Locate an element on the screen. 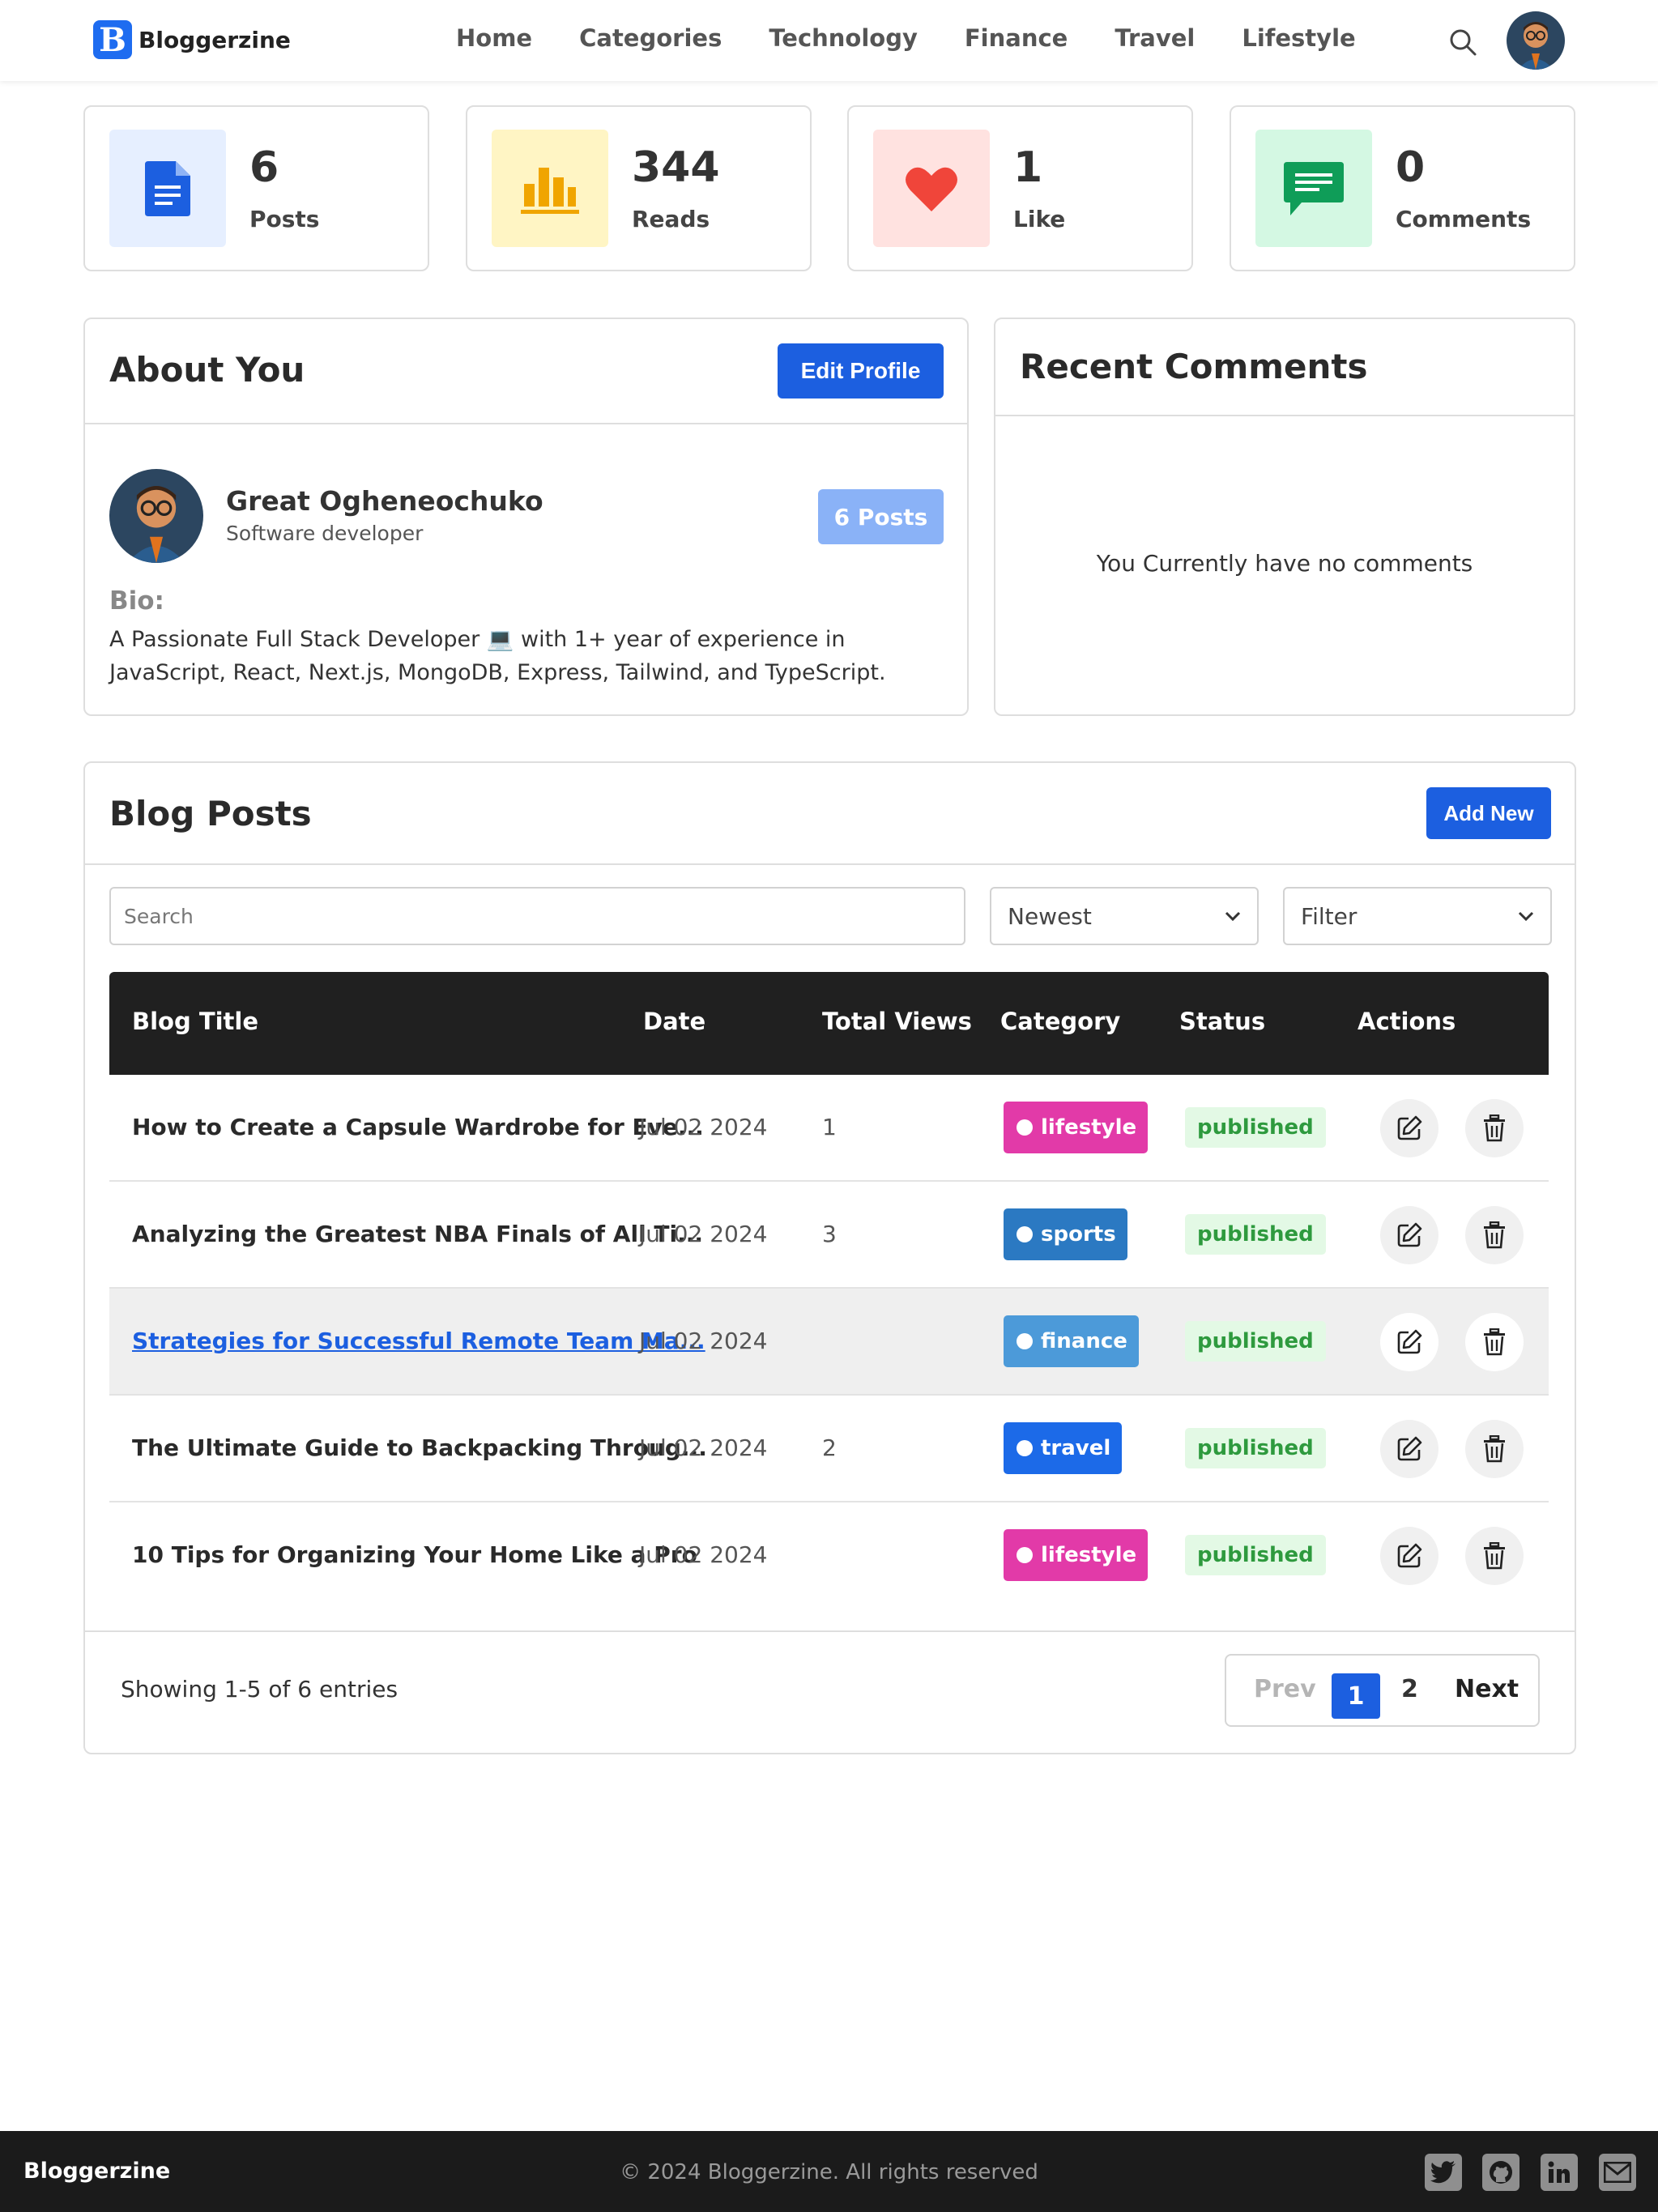 The image size is (1658, 2212). comments-divider is located at coordinates (1284, 416).